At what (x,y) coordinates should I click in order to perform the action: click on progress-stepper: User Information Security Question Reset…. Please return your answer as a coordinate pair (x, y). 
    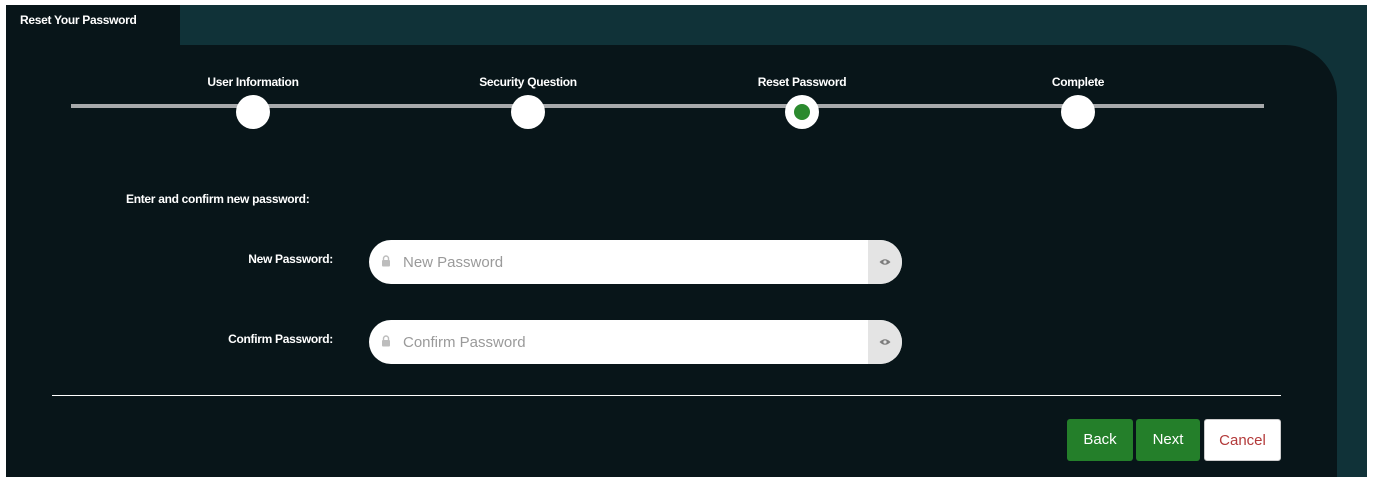
    Looking at the image, I should click on (667, 105).